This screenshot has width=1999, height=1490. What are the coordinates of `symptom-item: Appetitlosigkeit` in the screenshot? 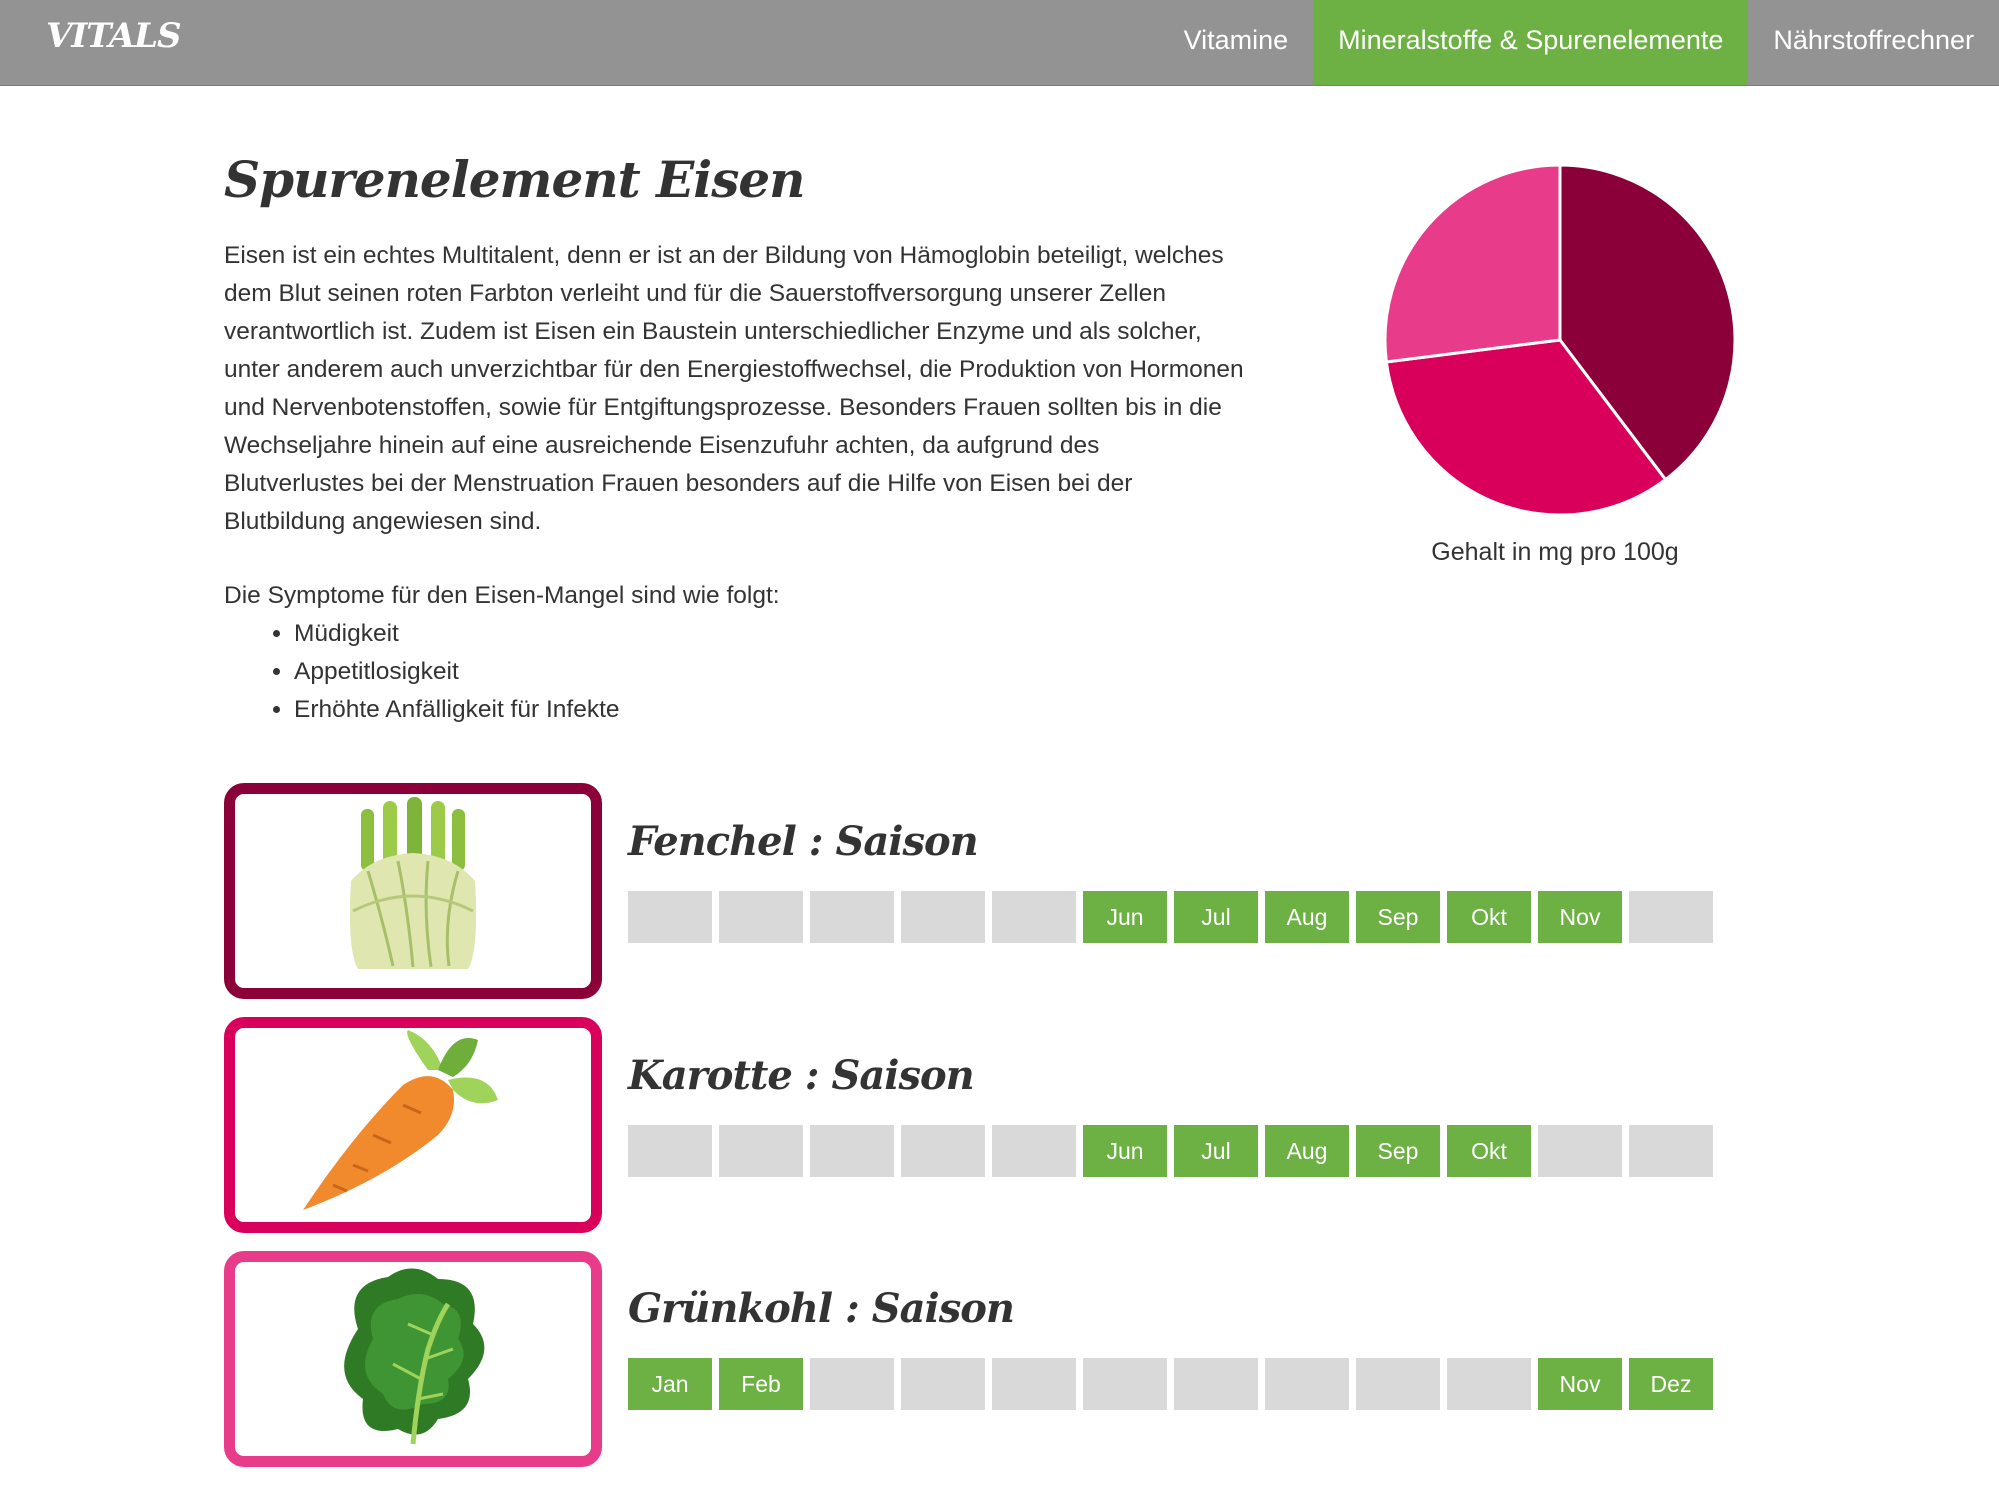 It's located at (457, 672).